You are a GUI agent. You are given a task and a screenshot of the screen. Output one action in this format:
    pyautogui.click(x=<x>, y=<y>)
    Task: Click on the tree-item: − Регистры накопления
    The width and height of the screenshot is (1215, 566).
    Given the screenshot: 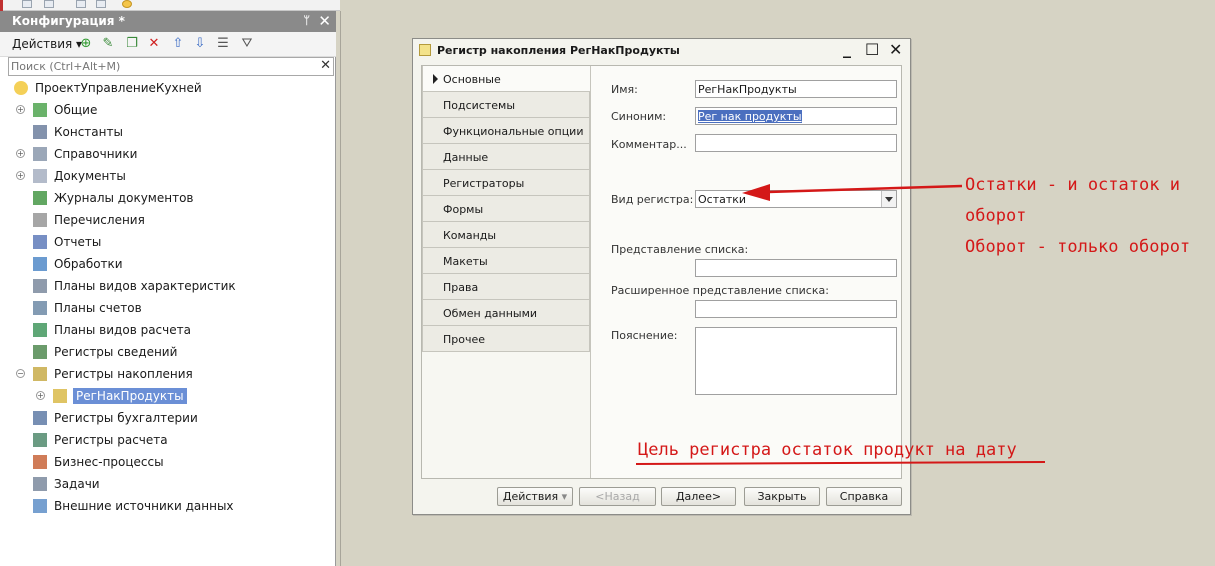 What is the action you would take?
    pyautogui.click(x=168, y=375)
    